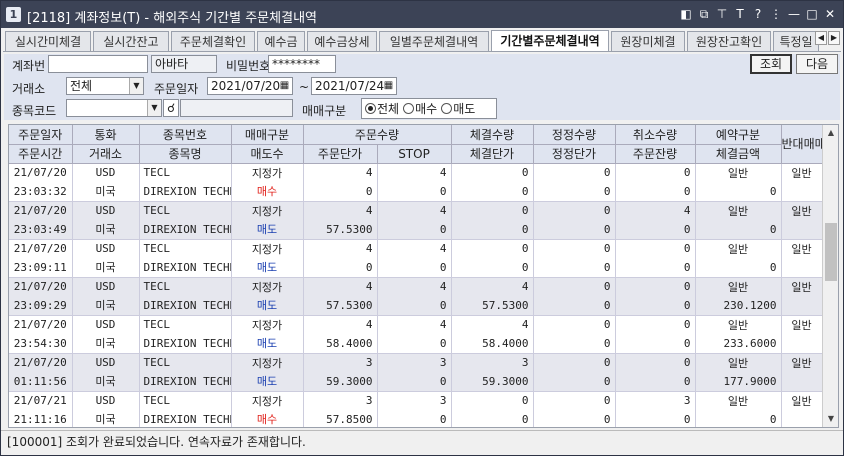 Image resolution: width=844 pixels, height=456 pixels. What do you see at coordinates (41, 154) in the screenshot?
I see `header-order-time: 주문시간` at bounding box center [41, 154].